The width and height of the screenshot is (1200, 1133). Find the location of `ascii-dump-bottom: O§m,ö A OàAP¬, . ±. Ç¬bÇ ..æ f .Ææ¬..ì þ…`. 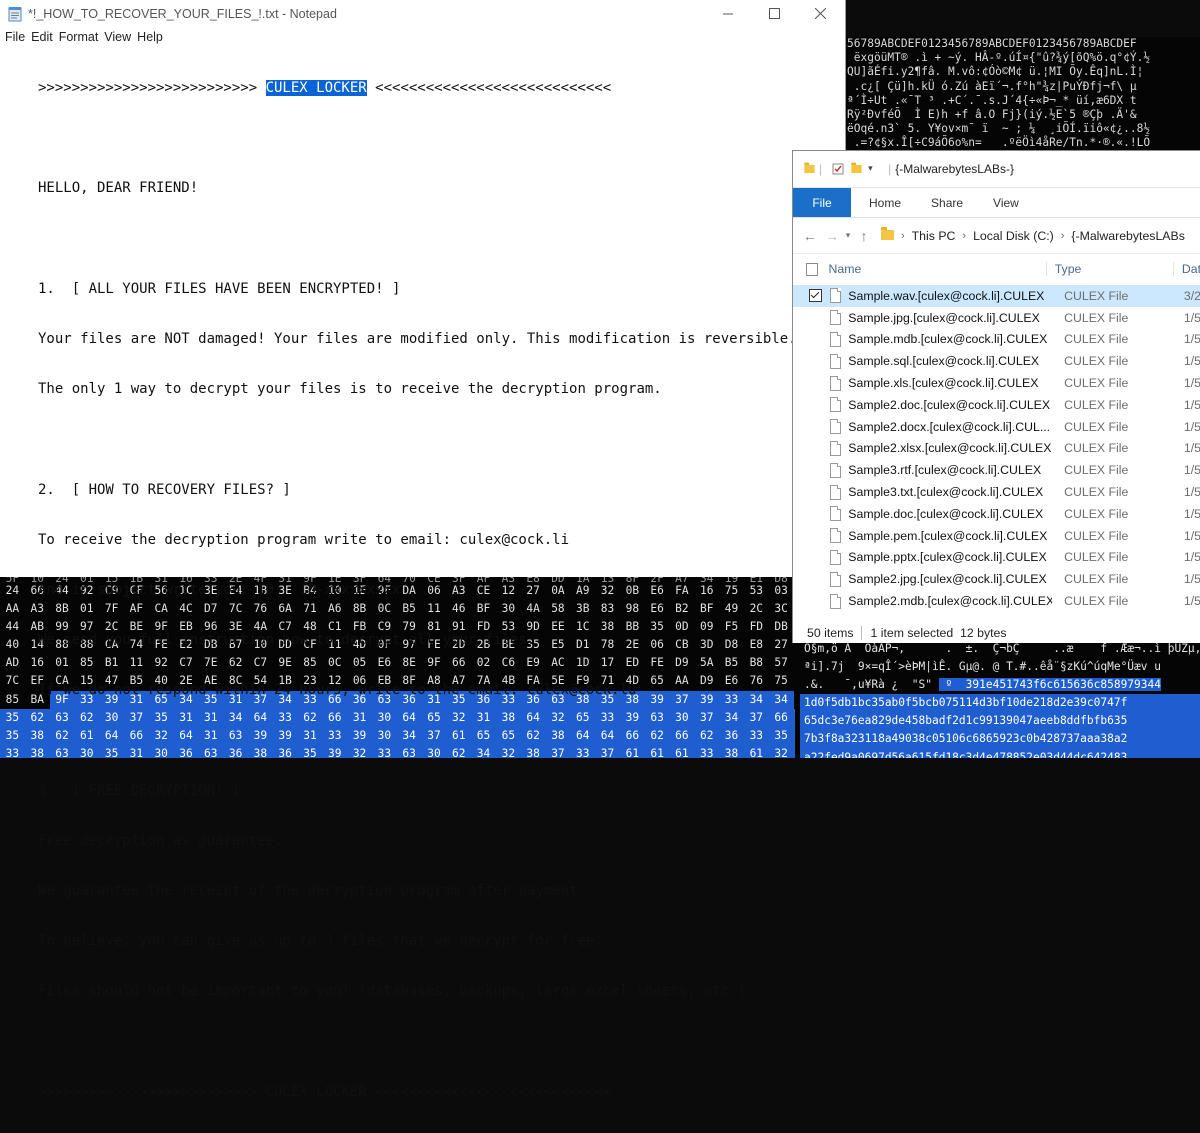

ascii-dump-bottom: O§m,ö A OàAP¬, . ±. Ç¬bÇ ..æ f .Ææ¬..ì þ… is located at coordinates (1000, 699).